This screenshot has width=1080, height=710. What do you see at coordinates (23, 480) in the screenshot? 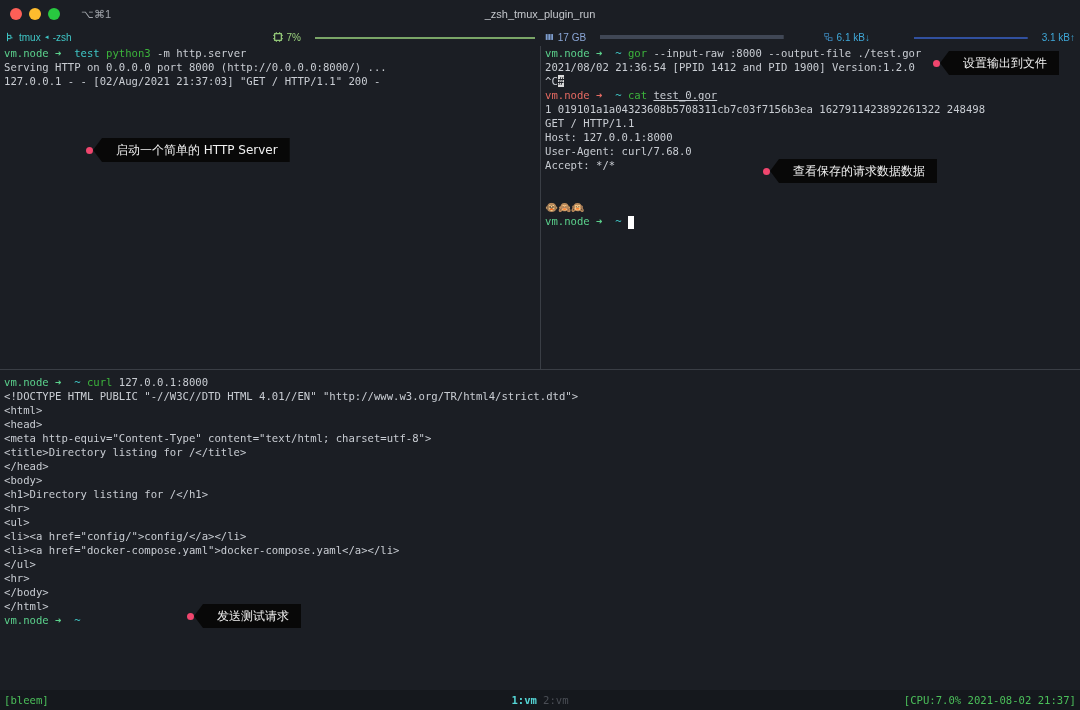
I see `output-text: <body>` at bounding box center [23, 480].